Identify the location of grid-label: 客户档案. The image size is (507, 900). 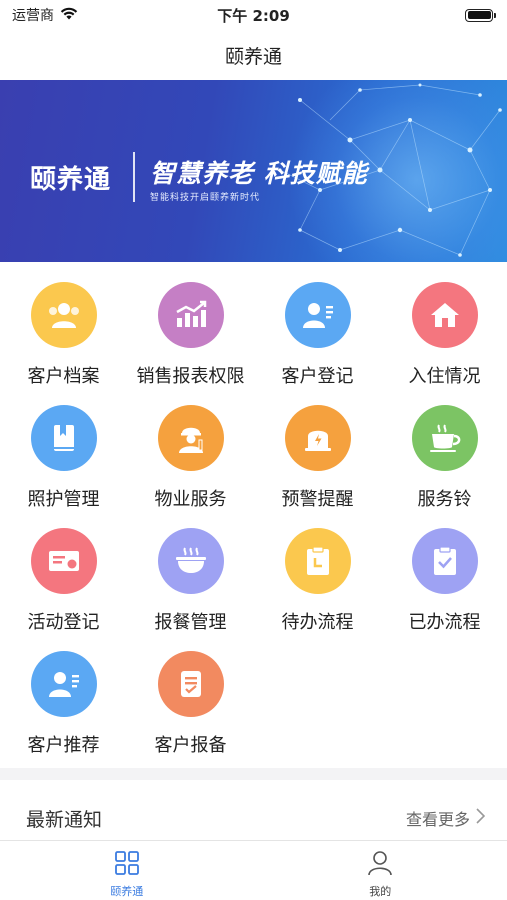
(63, 376).